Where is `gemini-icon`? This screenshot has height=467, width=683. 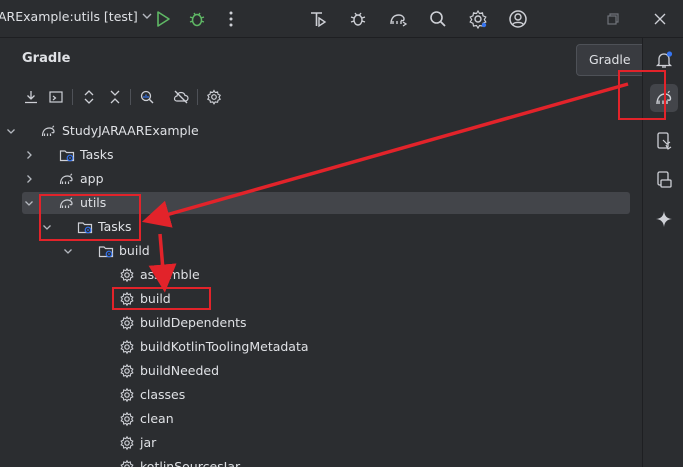
gemini-icon is located at coordinates (664, 219).